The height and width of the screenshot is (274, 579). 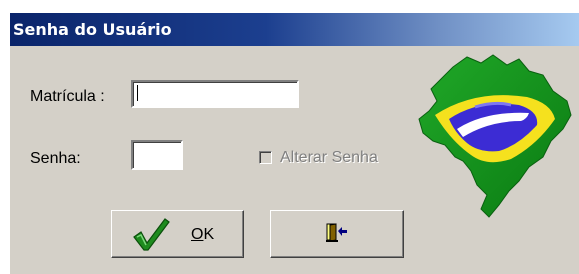 What do you see at coordinates (215, 94) in the screenshot?
I see `matricula-input` at bounding box center [215, 94].